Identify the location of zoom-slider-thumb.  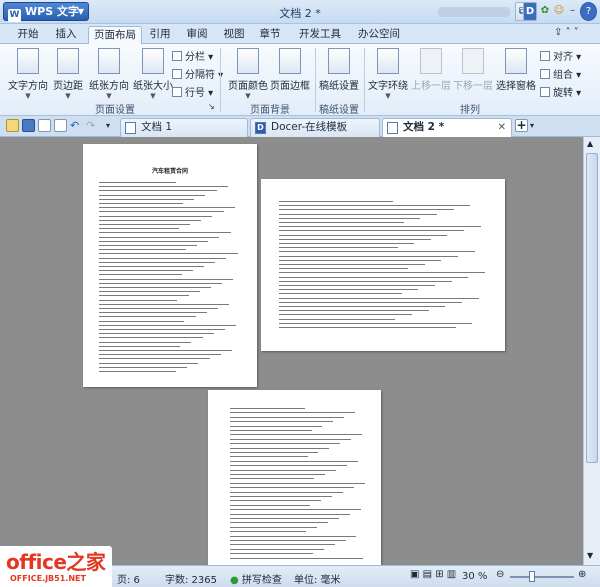
(532, 576).